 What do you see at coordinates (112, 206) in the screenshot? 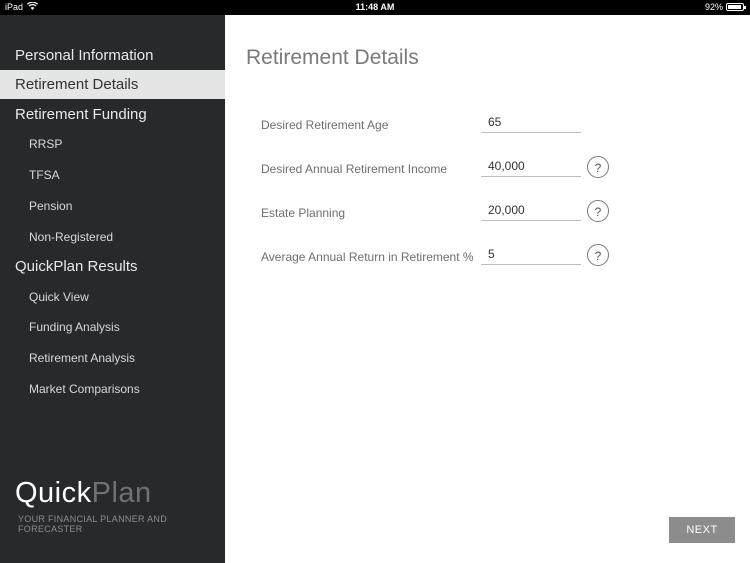
I see `sidebar-item-pension: Pension` at bounding box center [112, 206].